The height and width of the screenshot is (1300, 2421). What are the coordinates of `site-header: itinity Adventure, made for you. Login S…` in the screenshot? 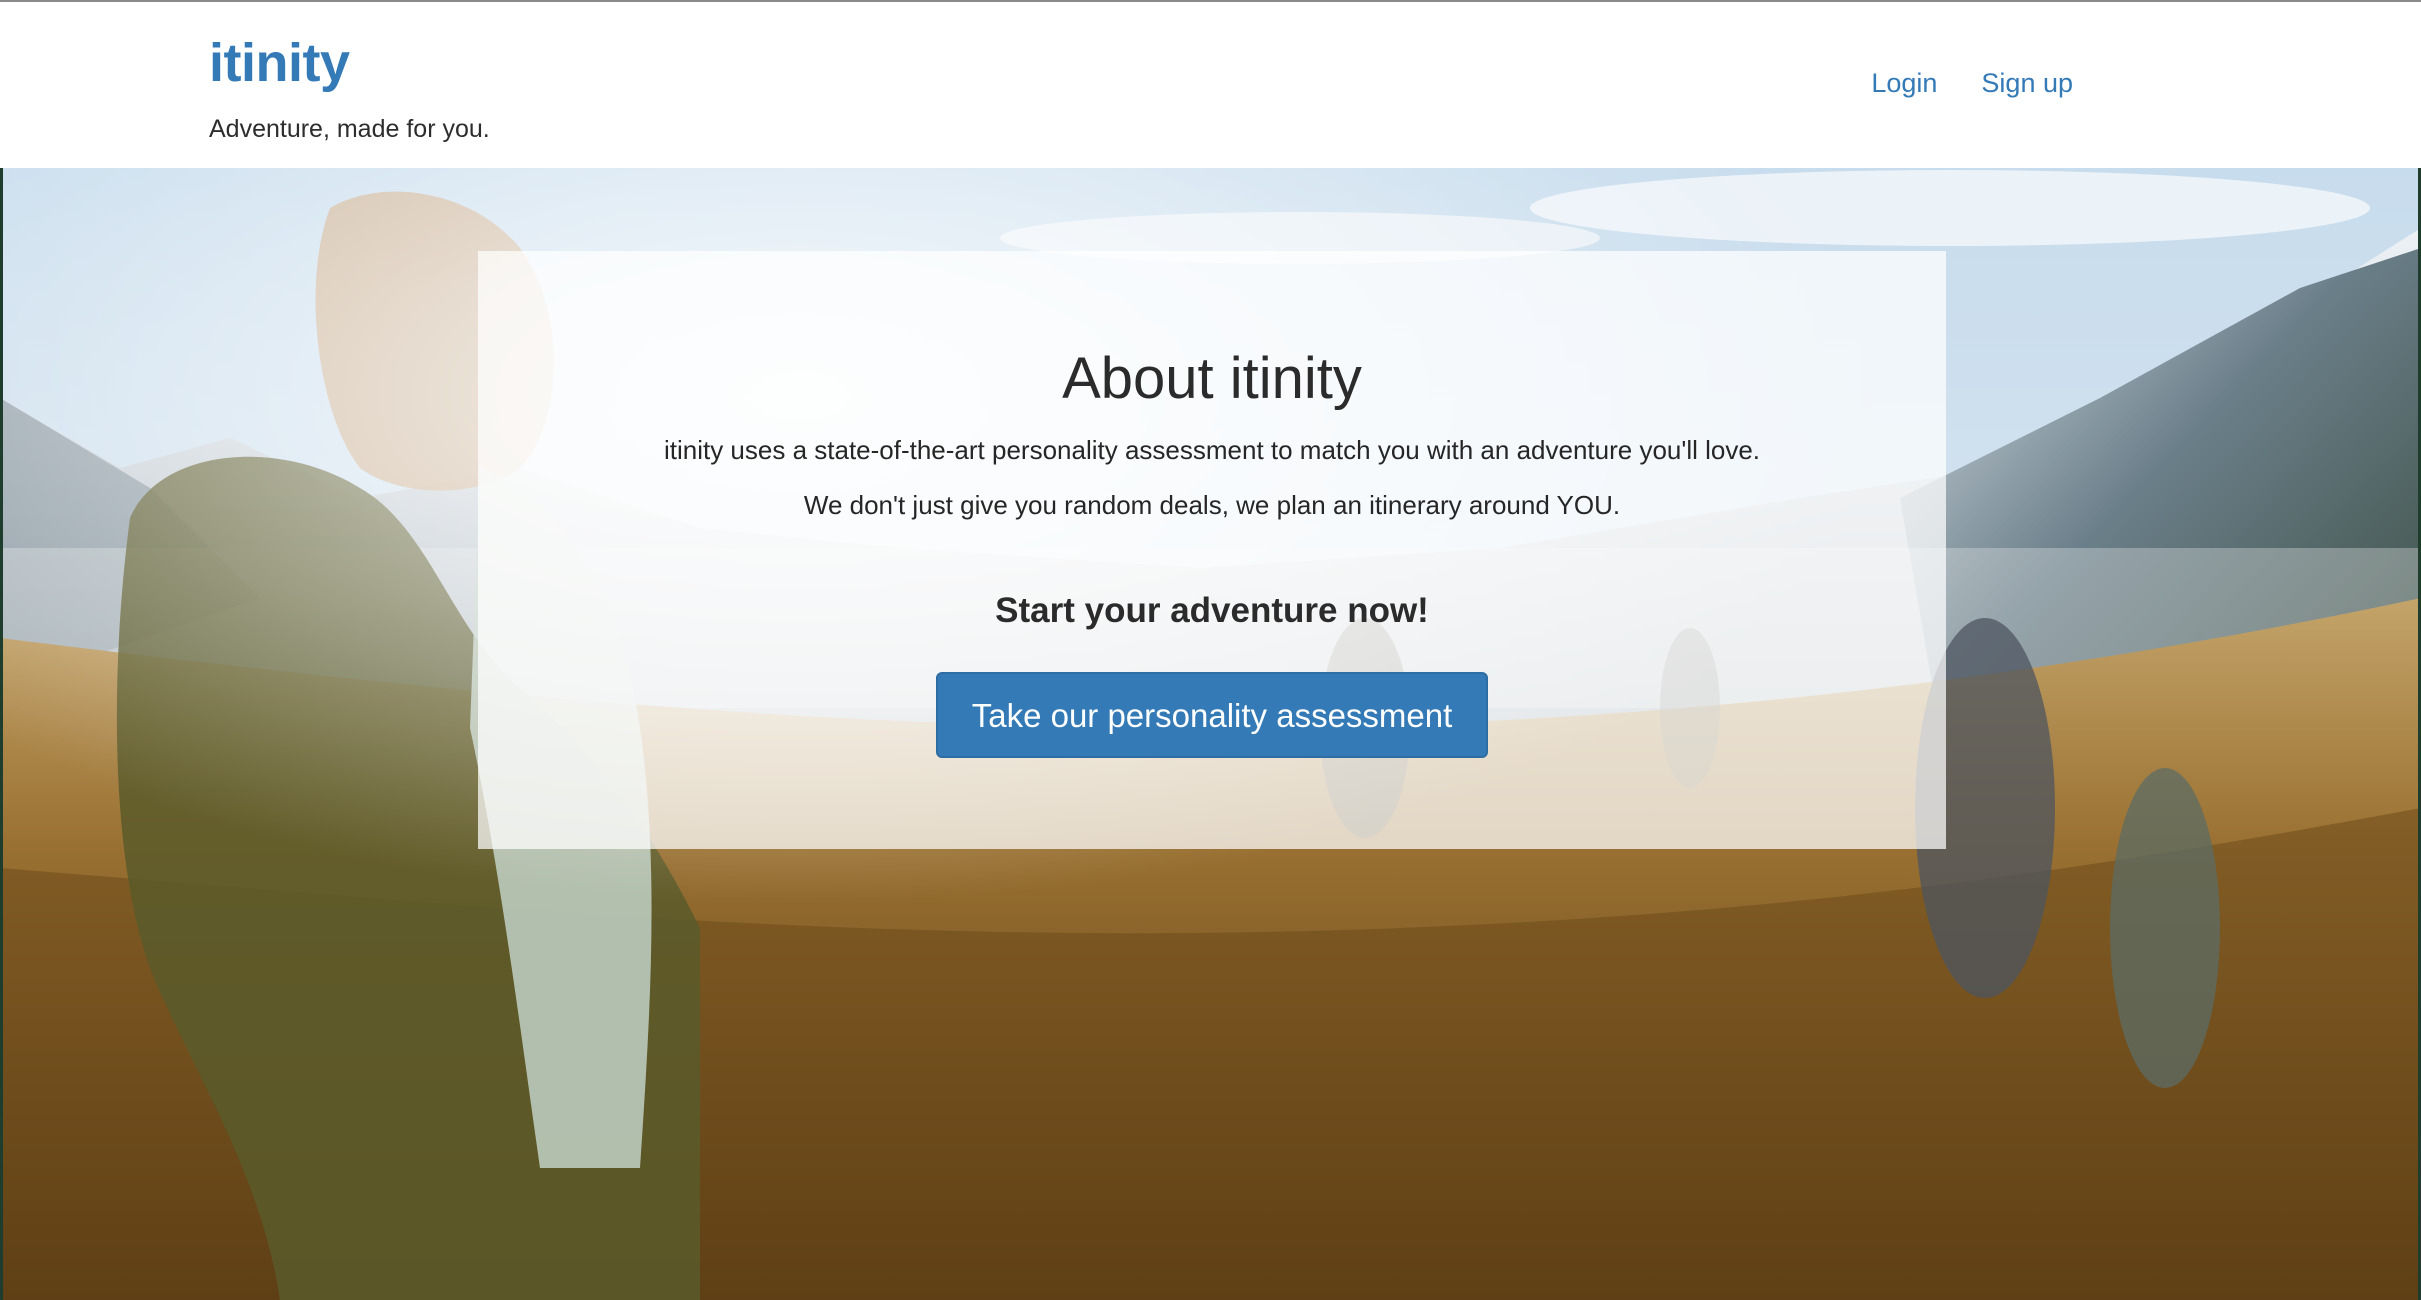 It's located at (1210, 84).